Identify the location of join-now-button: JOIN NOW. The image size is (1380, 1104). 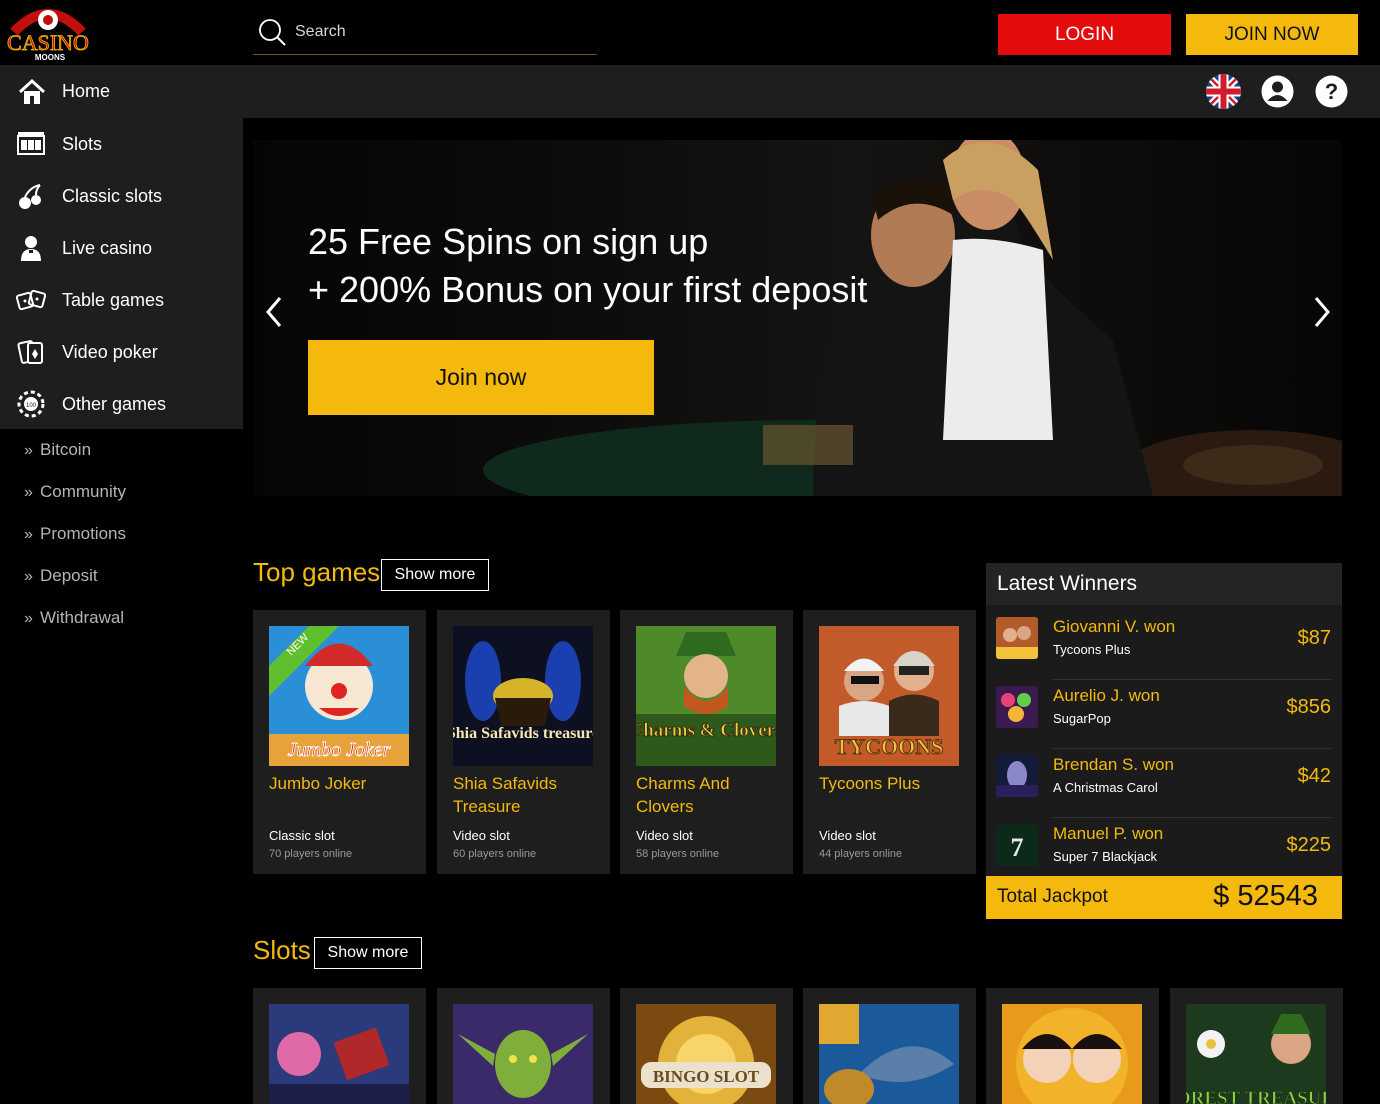
(1272, 34).